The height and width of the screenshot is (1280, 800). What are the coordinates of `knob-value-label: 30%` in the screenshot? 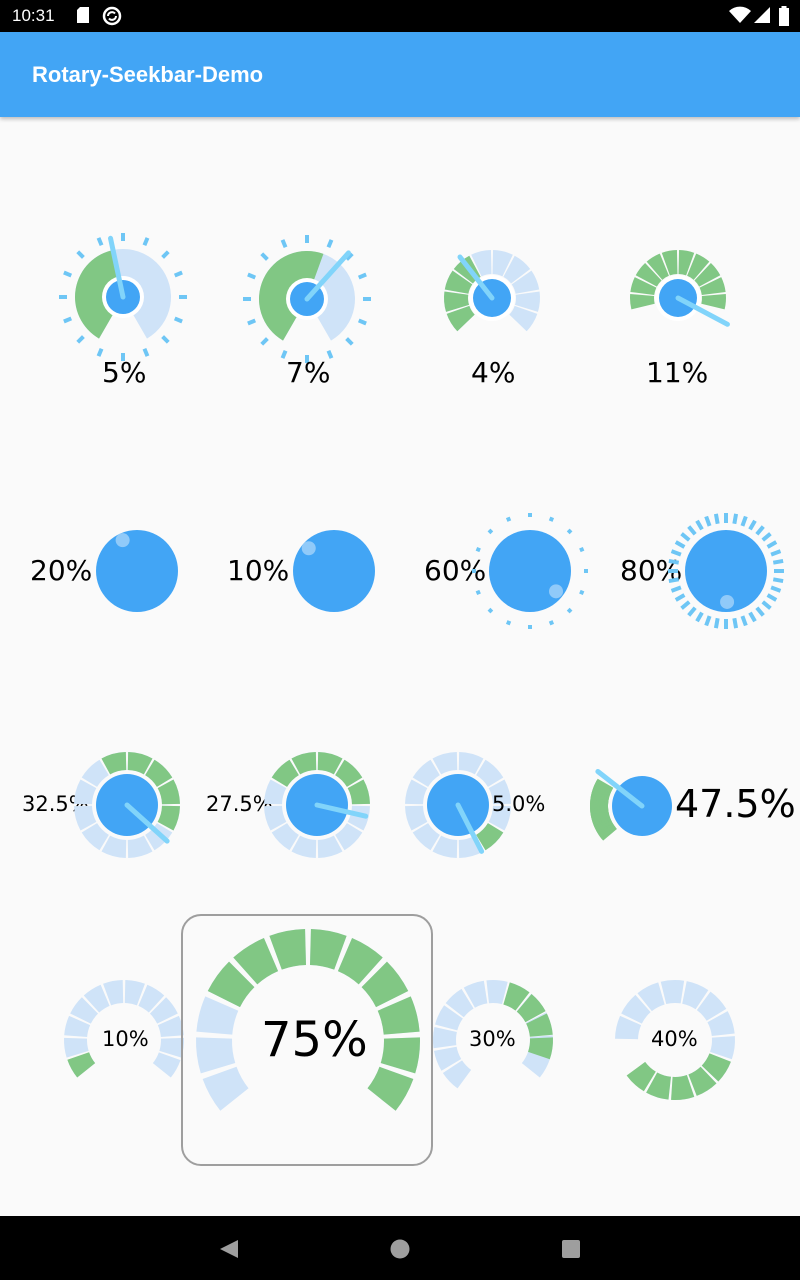 It's located at (492, 1039).